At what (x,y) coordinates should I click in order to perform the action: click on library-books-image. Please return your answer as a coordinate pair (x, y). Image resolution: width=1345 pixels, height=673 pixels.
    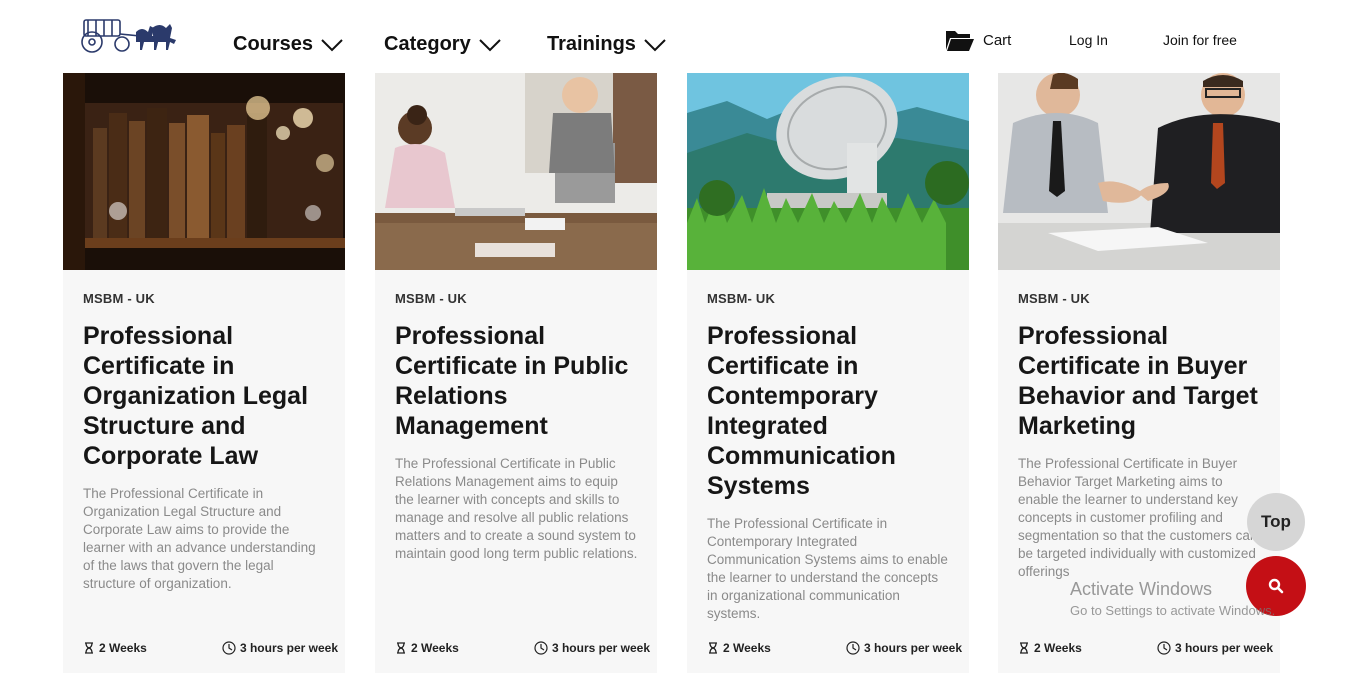
    Looking at the image, I should click on (204, 171).